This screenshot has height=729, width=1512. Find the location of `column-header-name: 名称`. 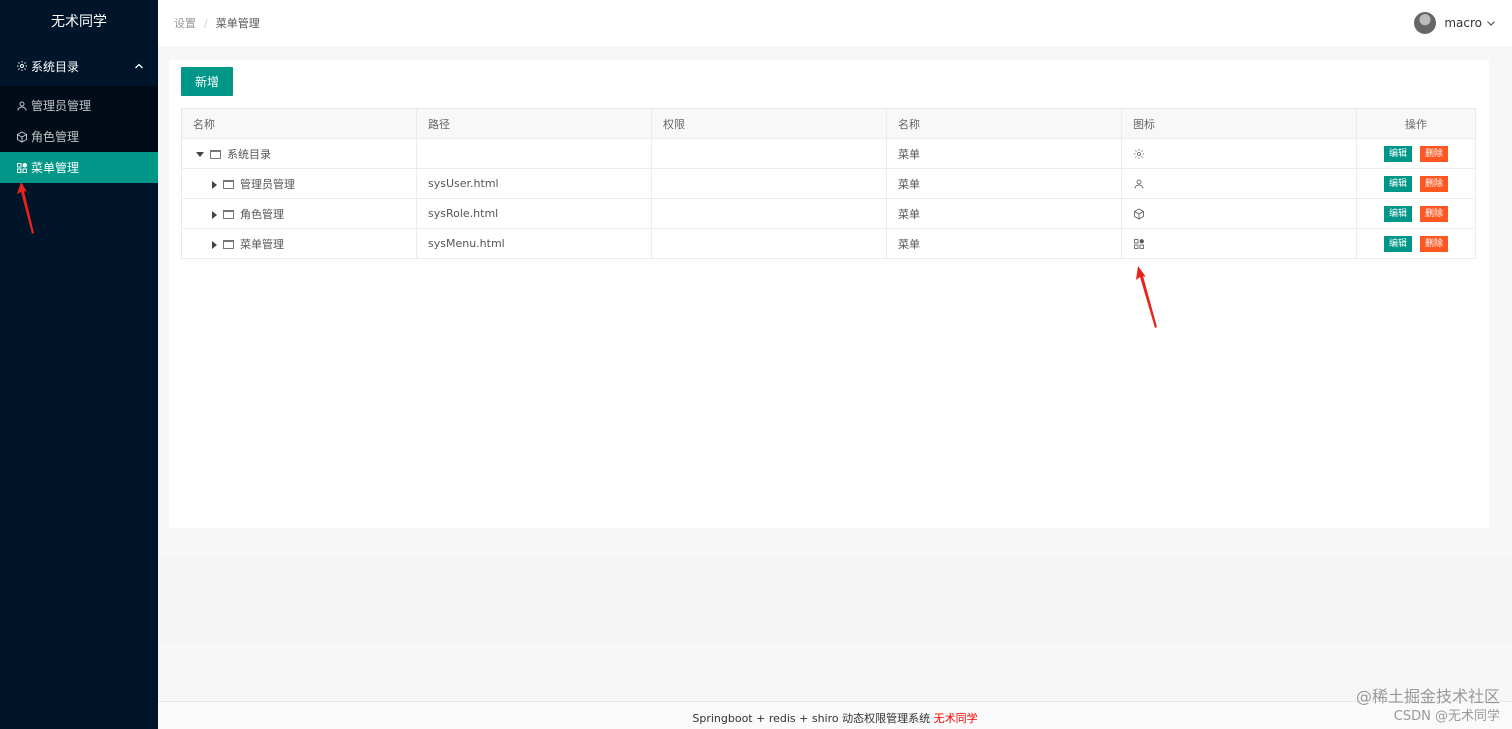

column-header-name: 名称 is located at coordinates (299, 123).